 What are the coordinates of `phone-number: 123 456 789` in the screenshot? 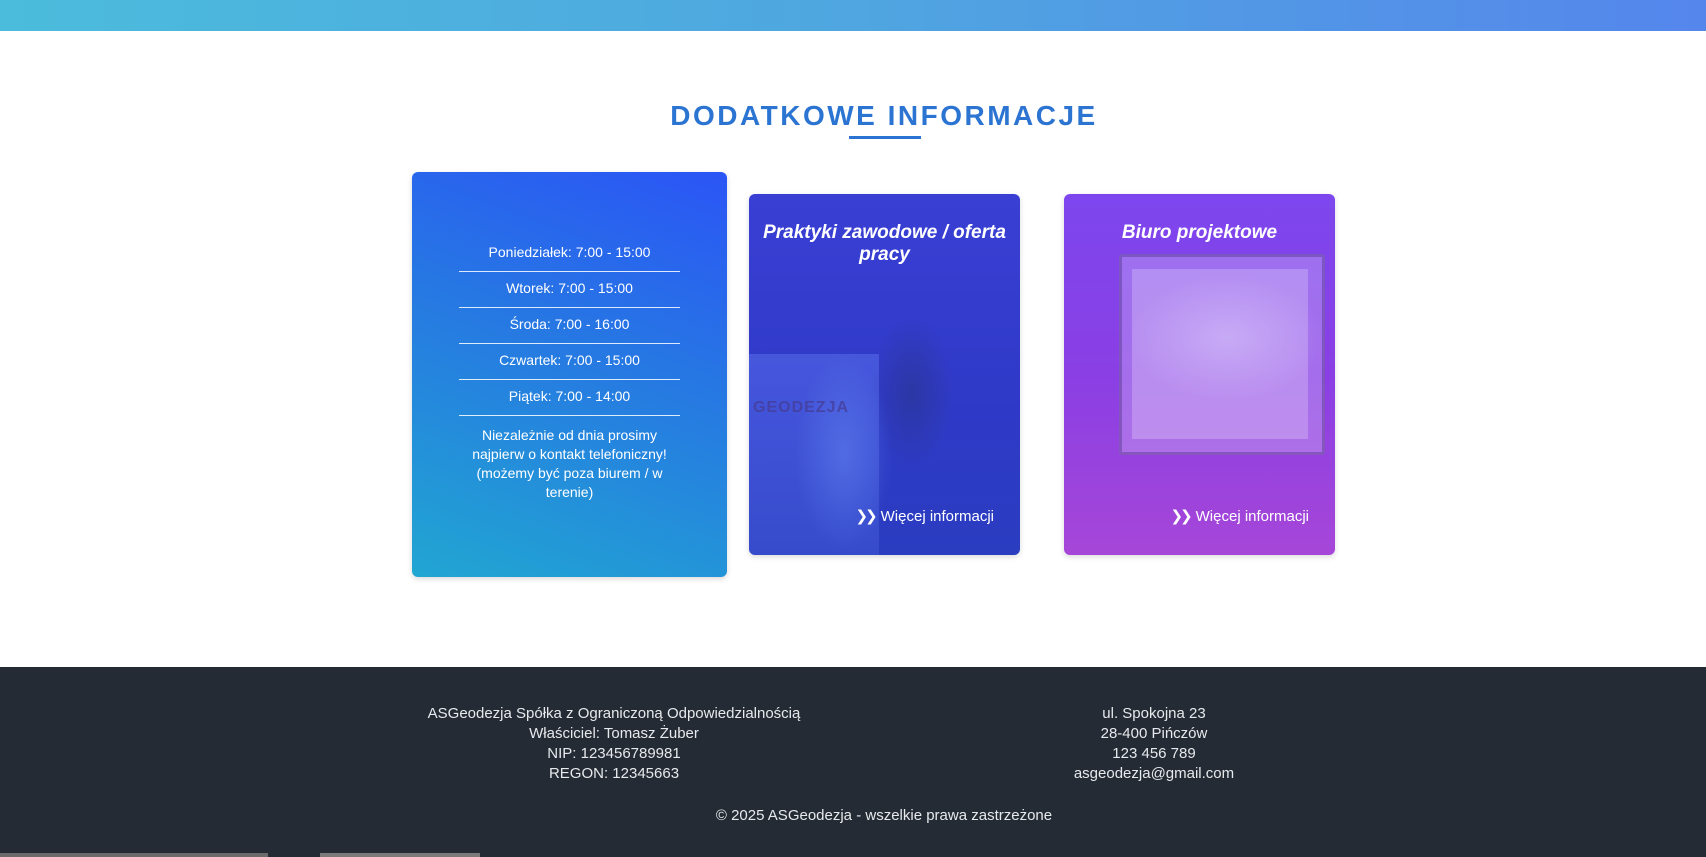 It's located at (1154, 754).